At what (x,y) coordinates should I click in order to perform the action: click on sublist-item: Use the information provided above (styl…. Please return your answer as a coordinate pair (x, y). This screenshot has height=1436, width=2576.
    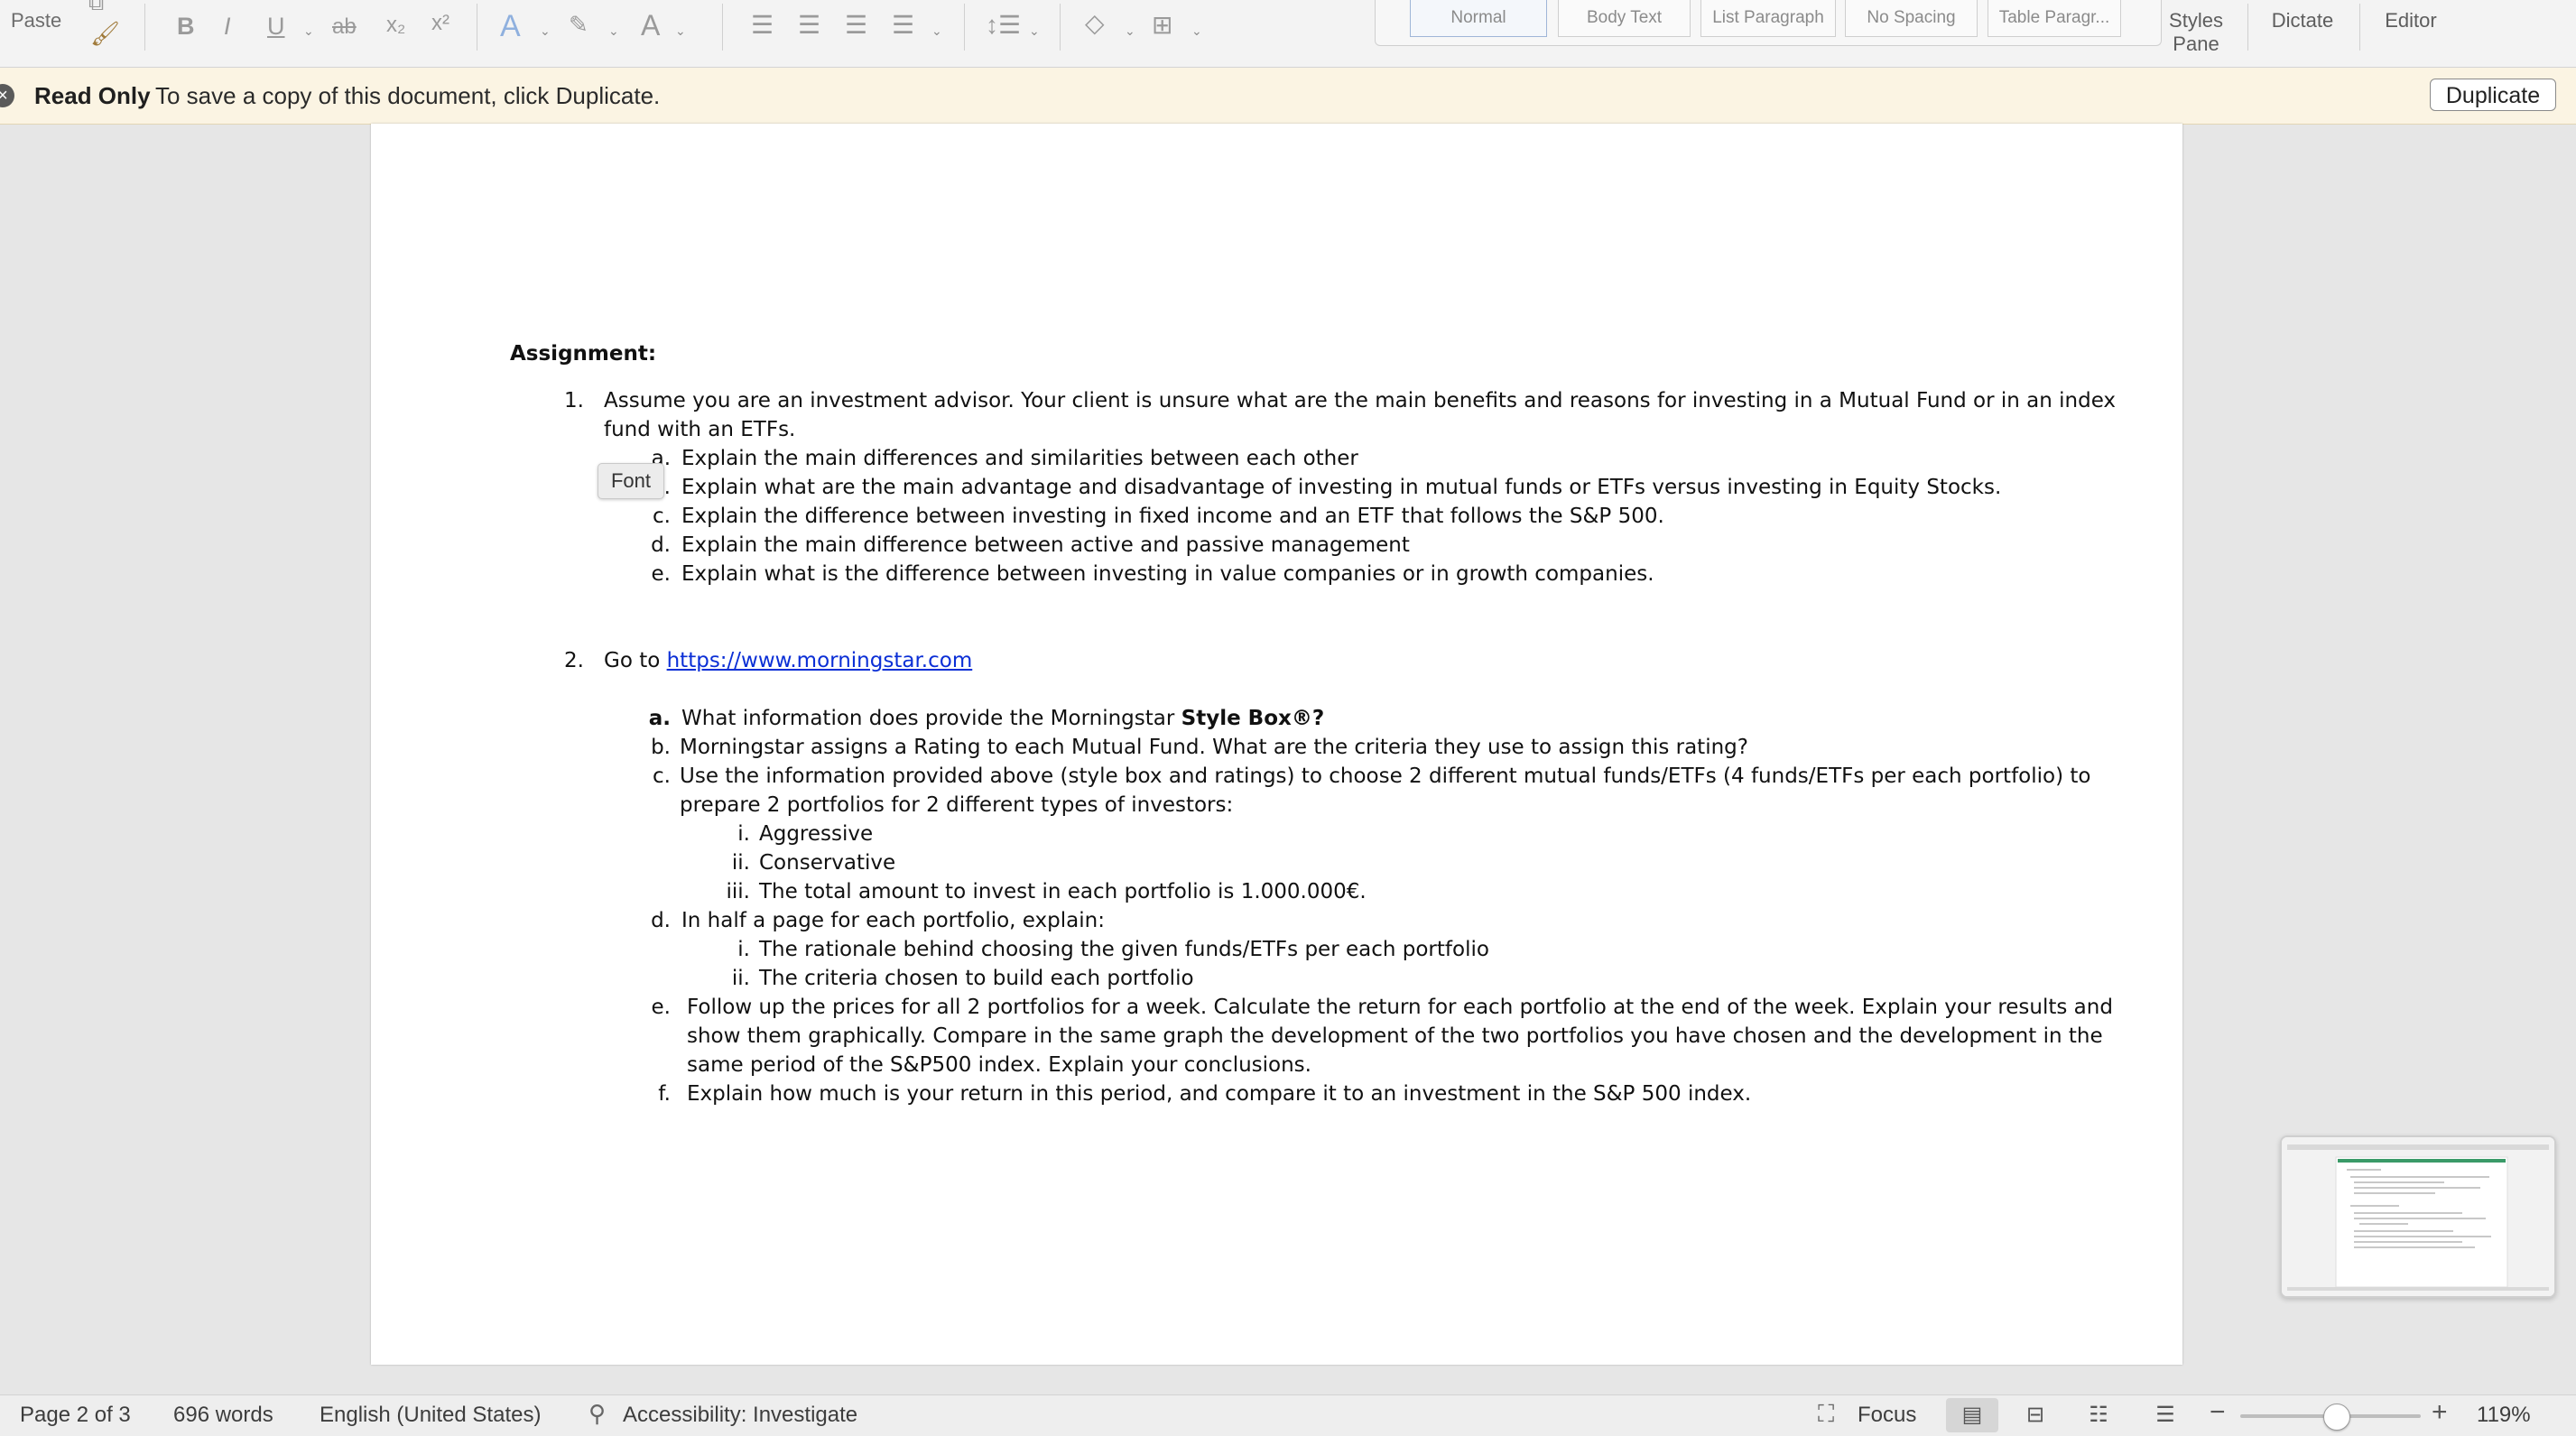
    Looking at the image, I should click on (1386, 776).